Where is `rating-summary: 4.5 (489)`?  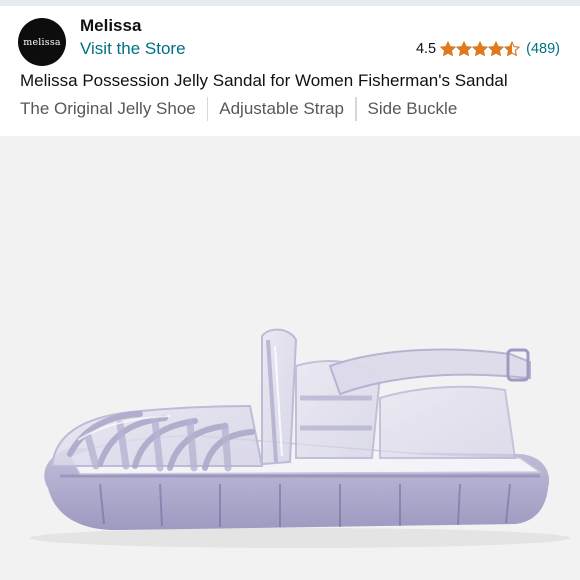
rating-summary: 4.5 (489) is located at coordinates (488, 49).